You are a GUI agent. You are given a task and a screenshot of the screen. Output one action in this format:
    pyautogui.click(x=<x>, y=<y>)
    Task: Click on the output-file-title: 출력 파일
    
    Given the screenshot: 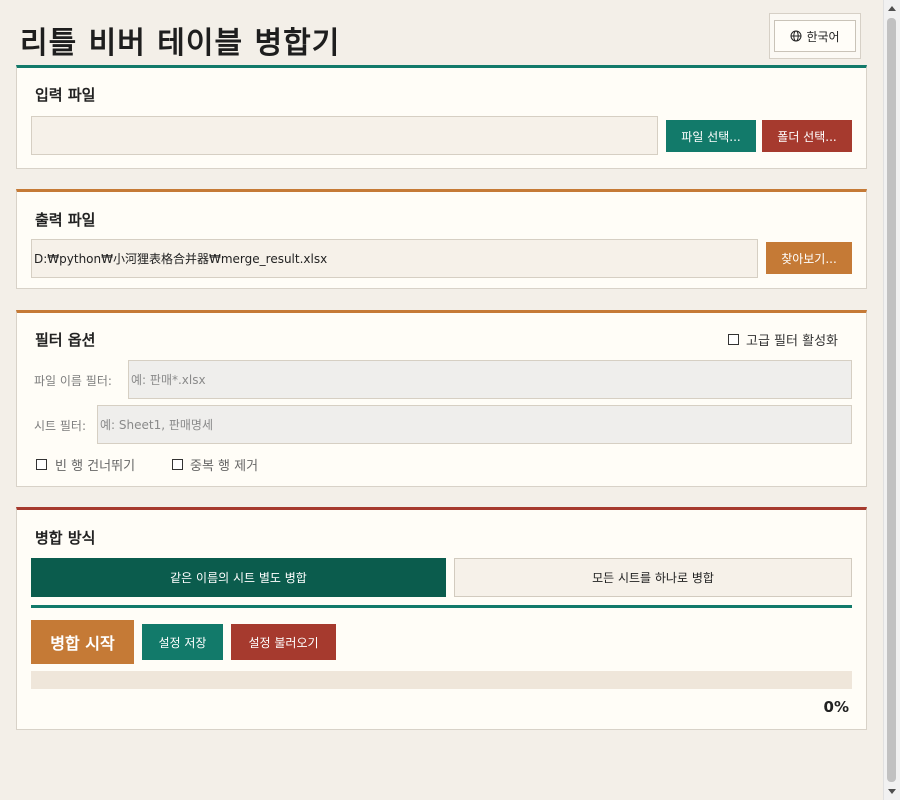 What is the action you would take?
    pyautogui.click(x=65, y=220)
    